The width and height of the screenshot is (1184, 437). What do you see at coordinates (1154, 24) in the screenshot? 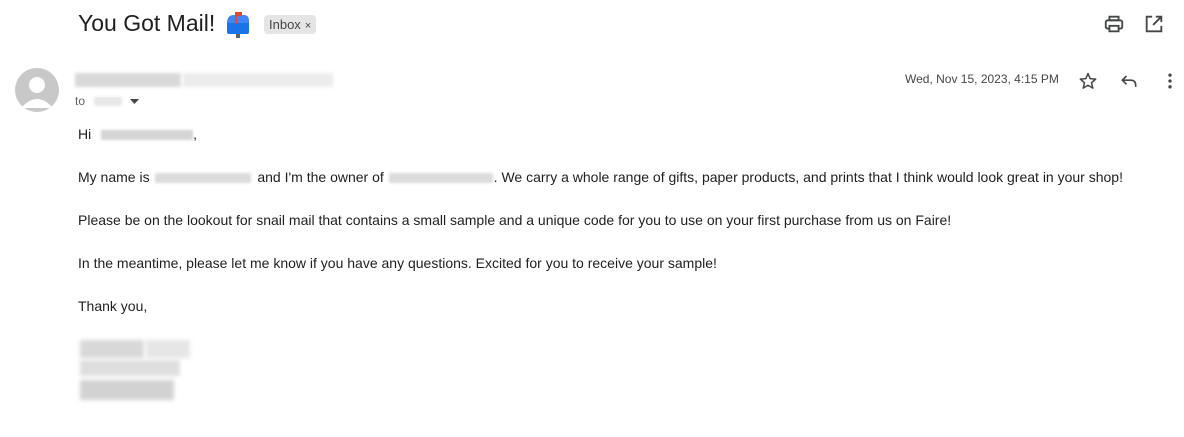
I see `open-in-new-window-icon` at bounding box center [1154, 24].